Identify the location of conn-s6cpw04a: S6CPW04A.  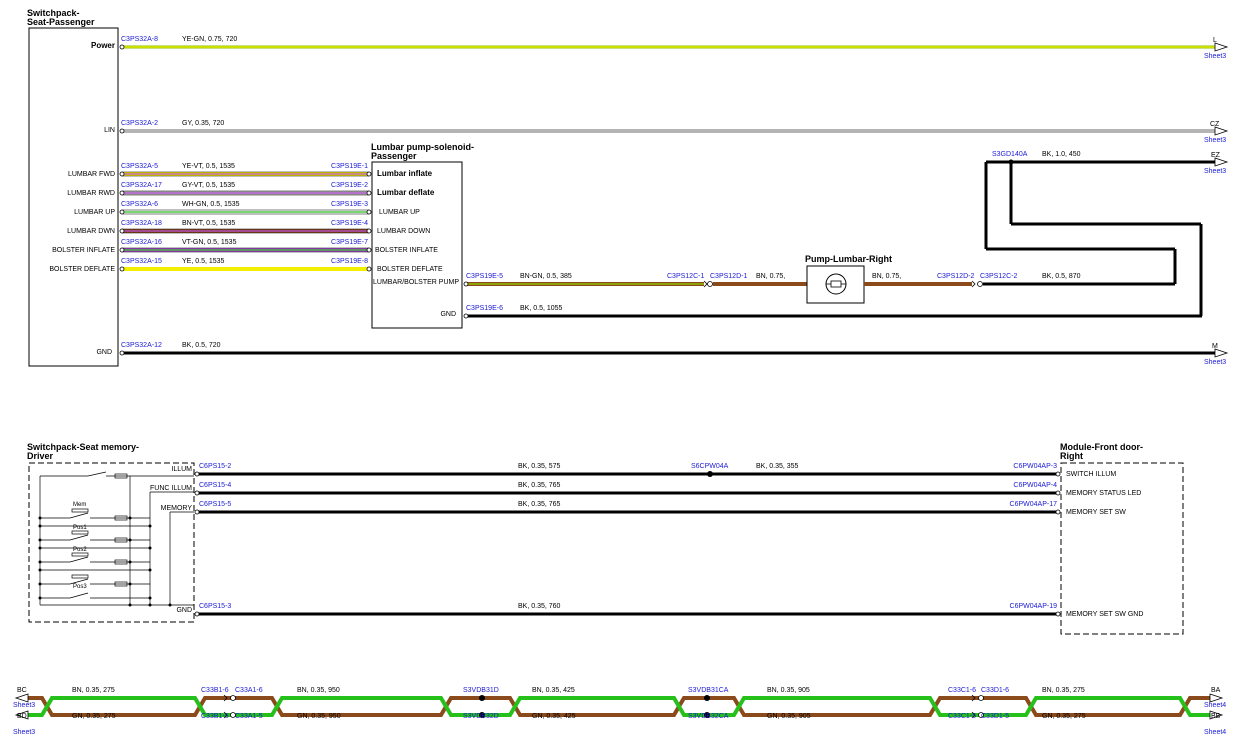
(710, 466).